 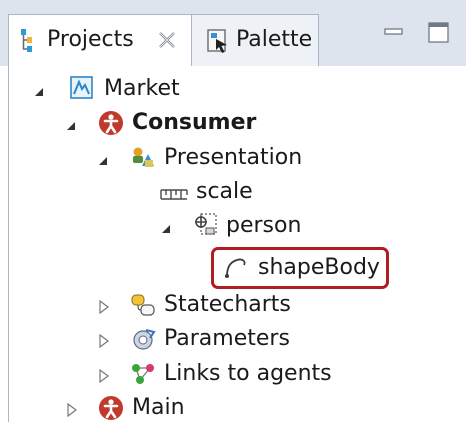 What do you see at coordinates (206, 227) in the screenshot?
I see `group-icon` at bounding box center [206, 227].